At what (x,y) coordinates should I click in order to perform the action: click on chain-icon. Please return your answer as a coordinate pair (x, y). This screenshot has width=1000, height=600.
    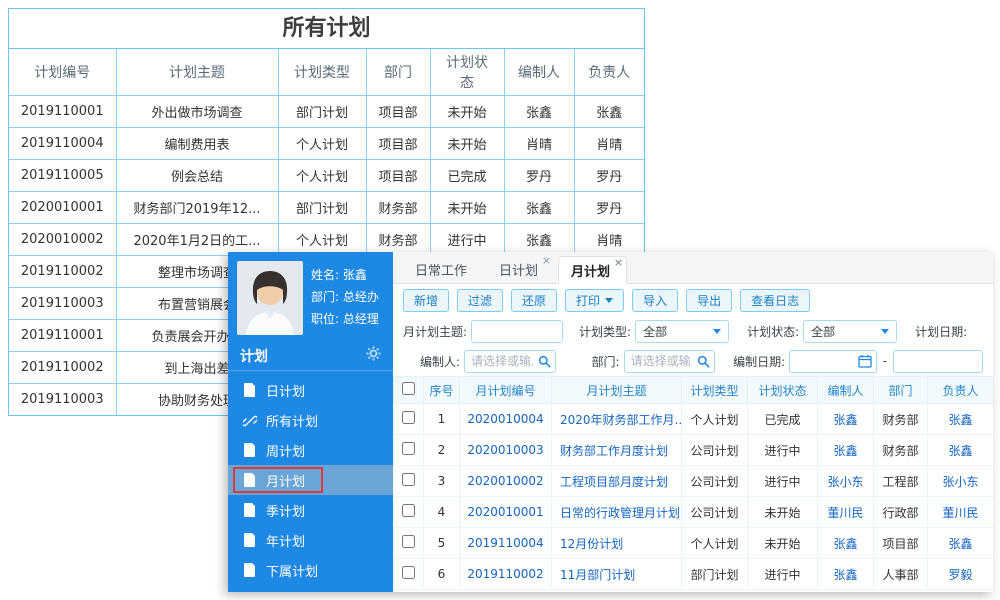
    Looking at the image, I should click on (250, 420).